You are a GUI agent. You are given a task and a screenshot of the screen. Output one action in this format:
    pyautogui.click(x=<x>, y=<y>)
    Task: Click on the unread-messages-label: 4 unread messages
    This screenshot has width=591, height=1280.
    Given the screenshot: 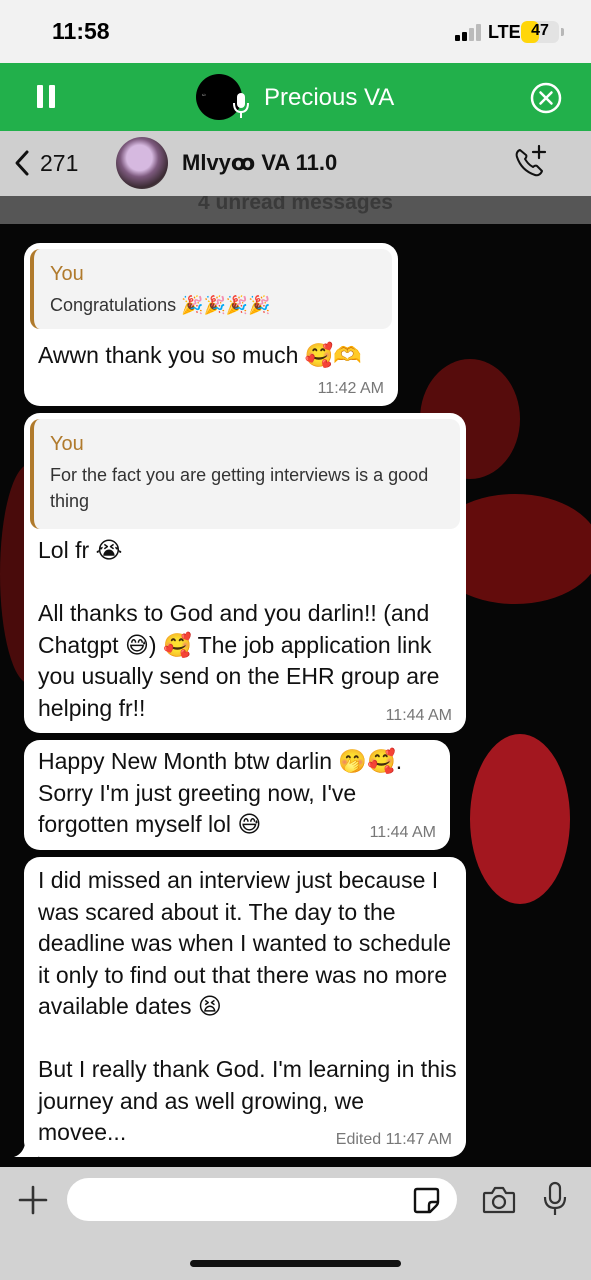 What is the action you would take?
    pyautogui.click(x=295, y=205)
    